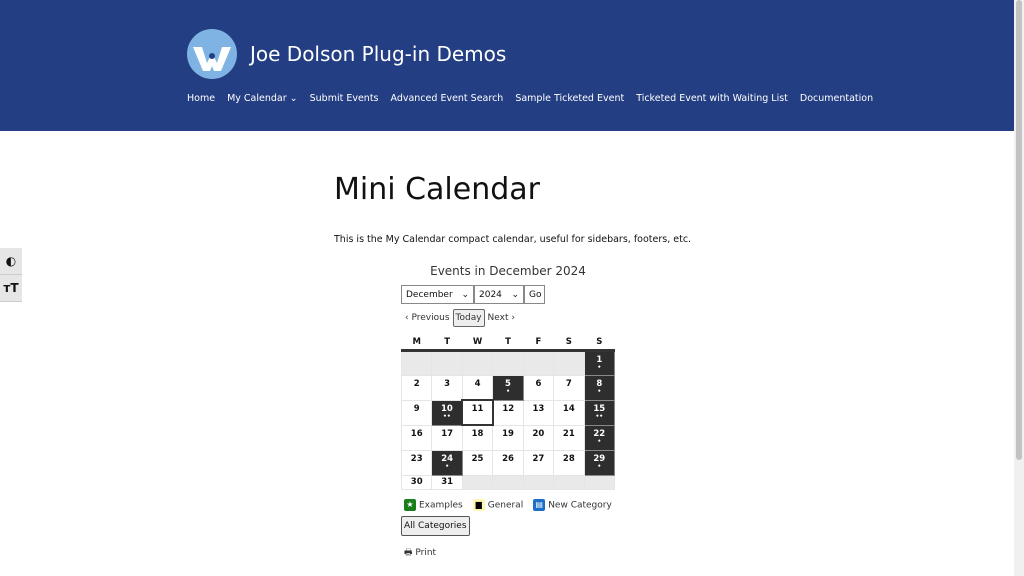 The height and width of the screenshot is (576, 1024). I want to click on day-22: 22 •, so click(599, 437).